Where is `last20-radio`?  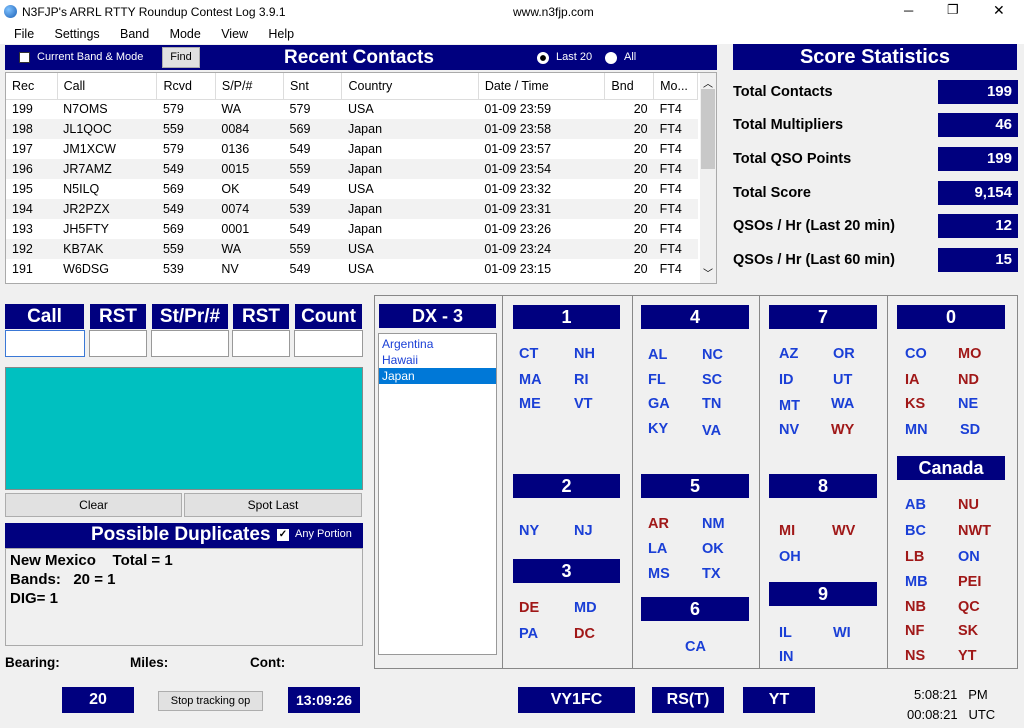
last20-radio is located at coordinates (543, 58).